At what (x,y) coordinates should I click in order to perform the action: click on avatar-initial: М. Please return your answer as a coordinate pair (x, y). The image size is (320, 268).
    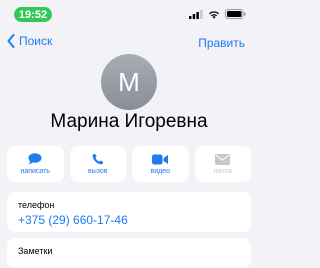
    Looking at the image, I should click on (129, 81).